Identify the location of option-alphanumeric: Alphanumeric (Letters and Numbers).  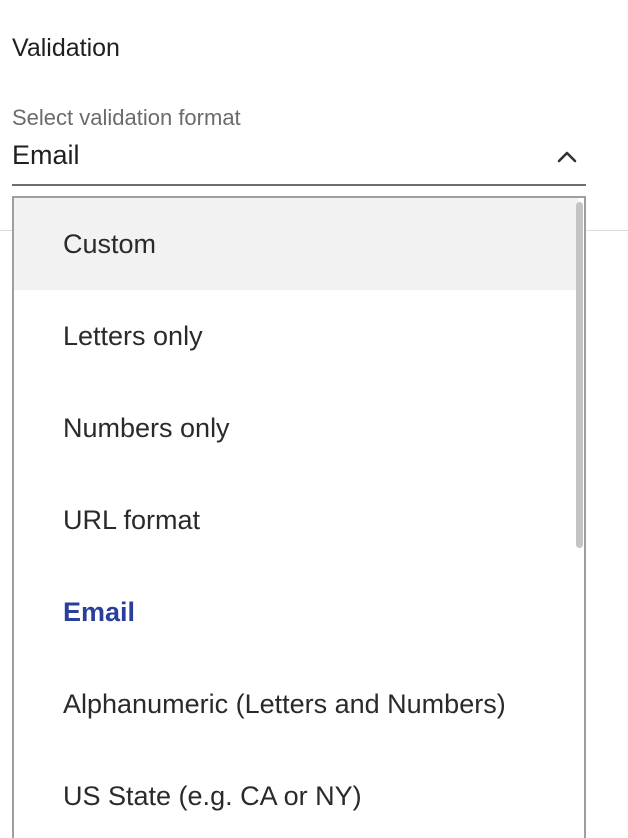
(296, 704).